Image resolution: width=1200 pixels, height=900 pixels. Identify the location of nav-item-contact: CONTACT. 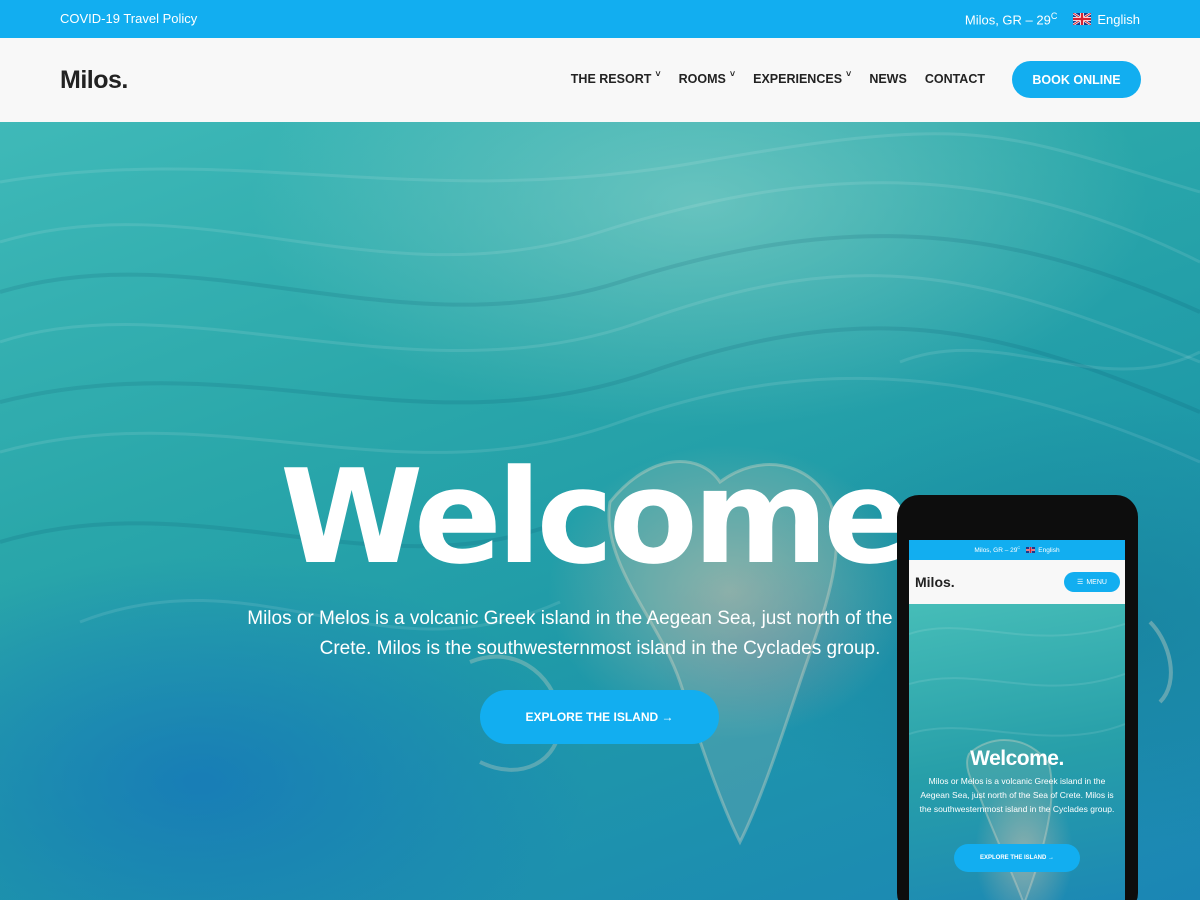
(955, 79).